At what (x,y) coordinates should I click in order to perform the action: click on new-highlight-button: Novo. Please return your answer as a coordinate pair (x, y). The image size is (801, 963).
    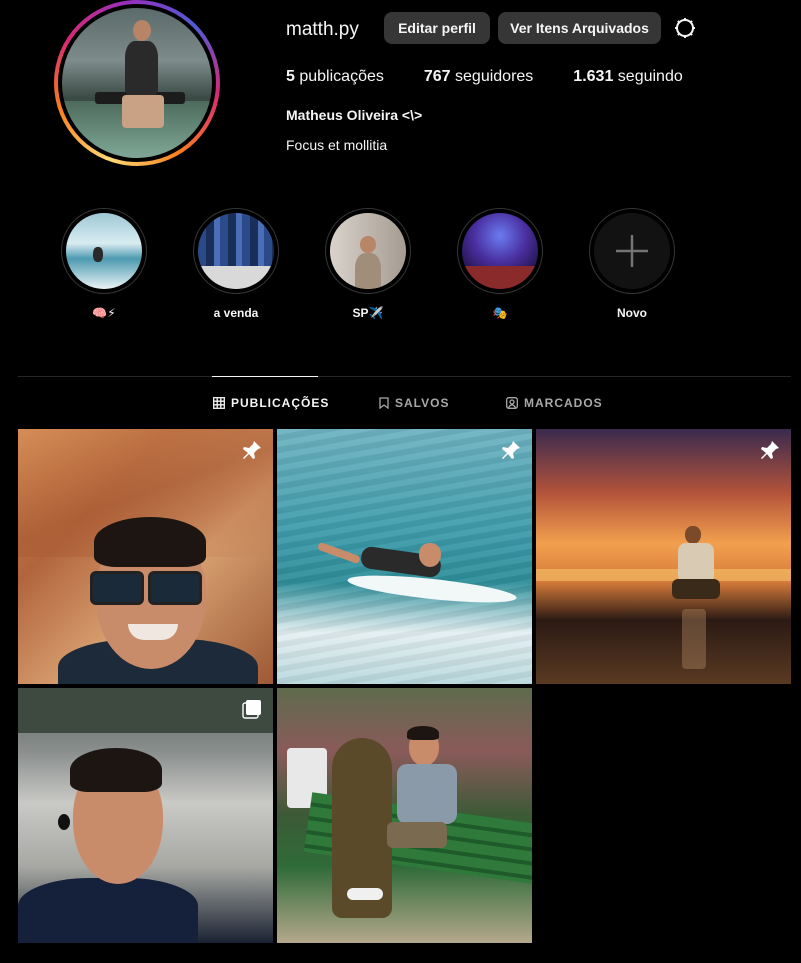
    Looking at the image, I should click on (632, 264).